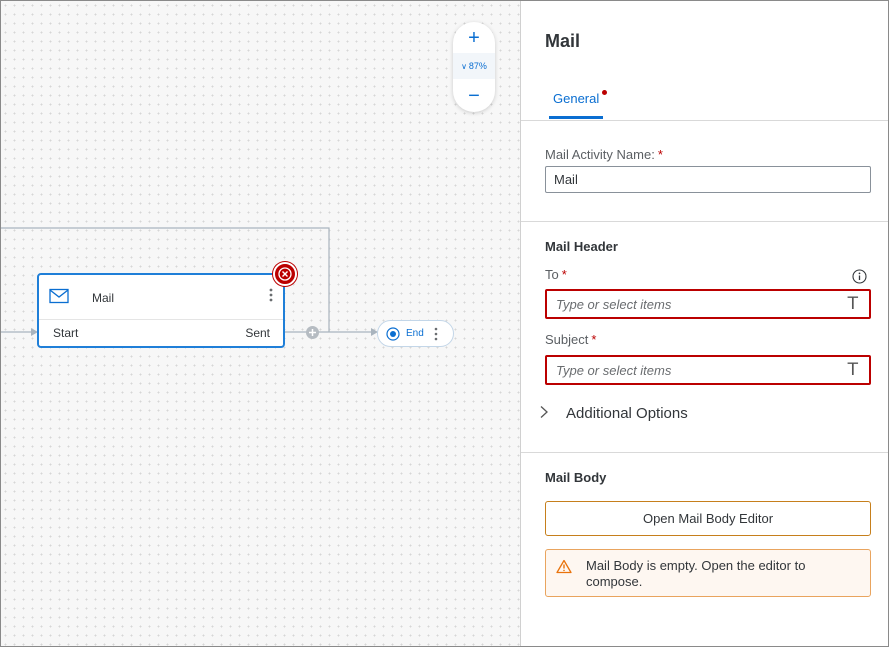  I want to click on subject-label-text: Subject, so click(567, 339).